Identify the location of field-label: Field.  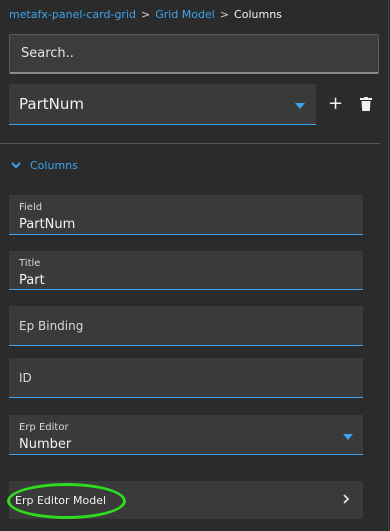
(31, 207).